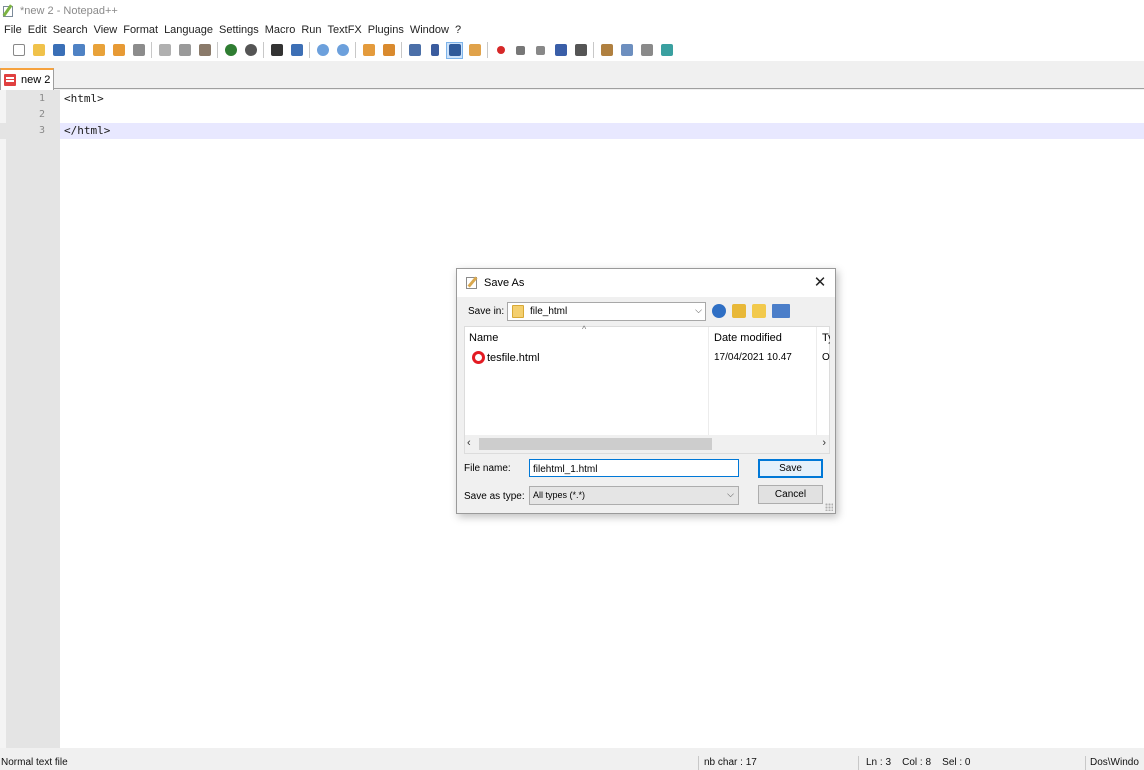 The height and width of the screenshot is (770, 1144). Describe the element at coordinates (348, 30) in the screenshot. I see `menu-textfx: TextFX` at that location.